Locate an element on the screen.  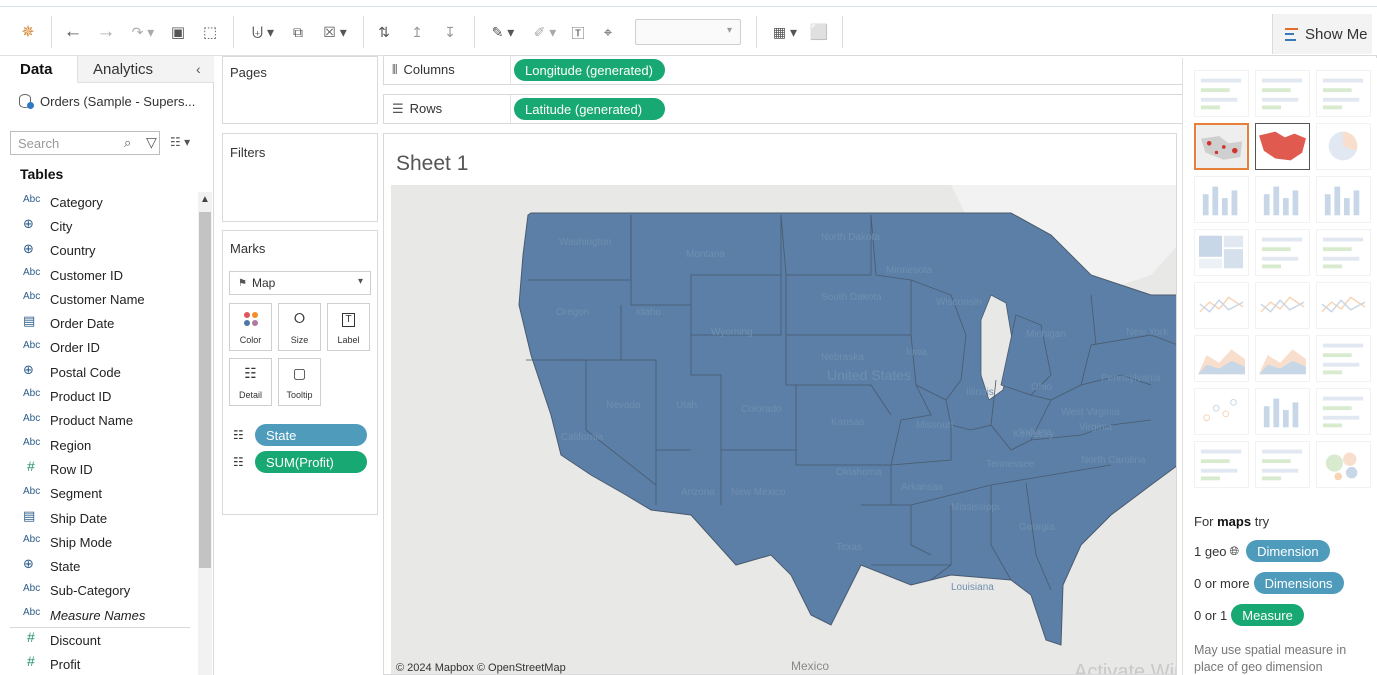
heat-map-tile is located at coordinates (1282, 93).